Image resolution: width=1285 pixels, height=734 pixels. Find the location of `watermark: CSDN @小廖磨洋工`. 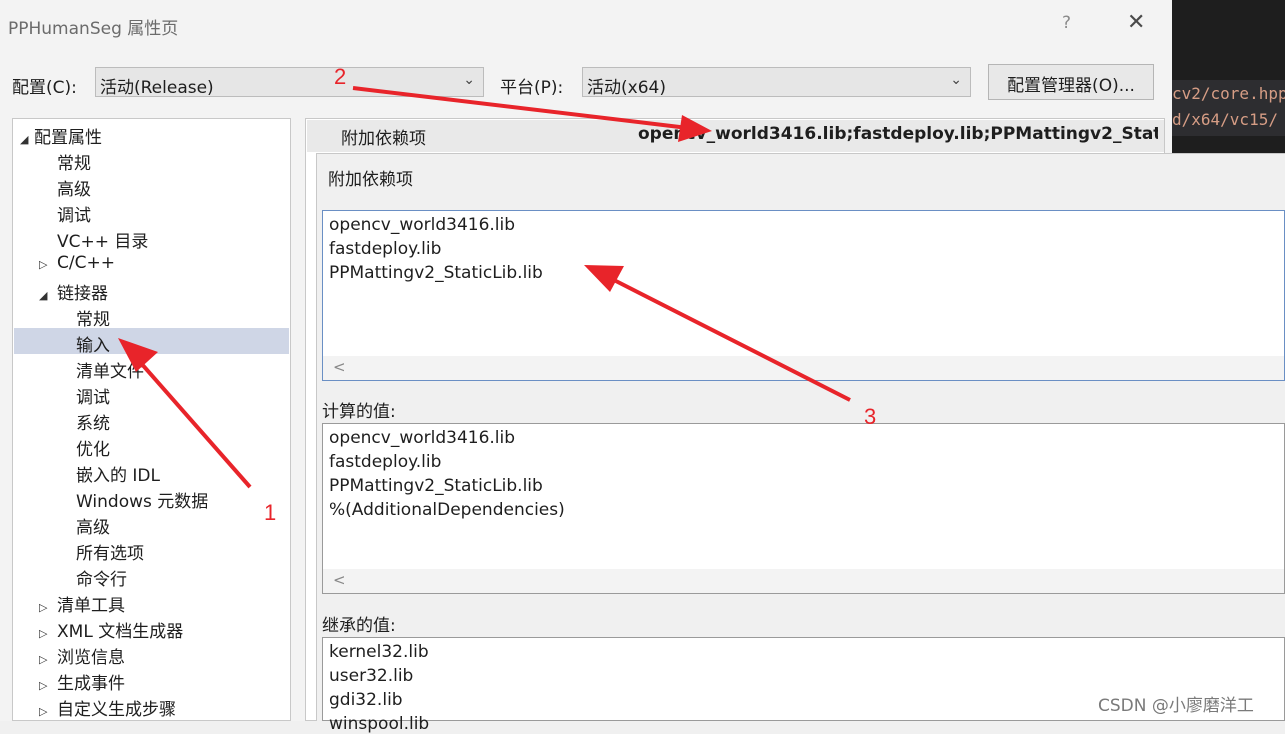

watermark: CSDN @小廖磨洋工 is located at coordinates (1176, 706).